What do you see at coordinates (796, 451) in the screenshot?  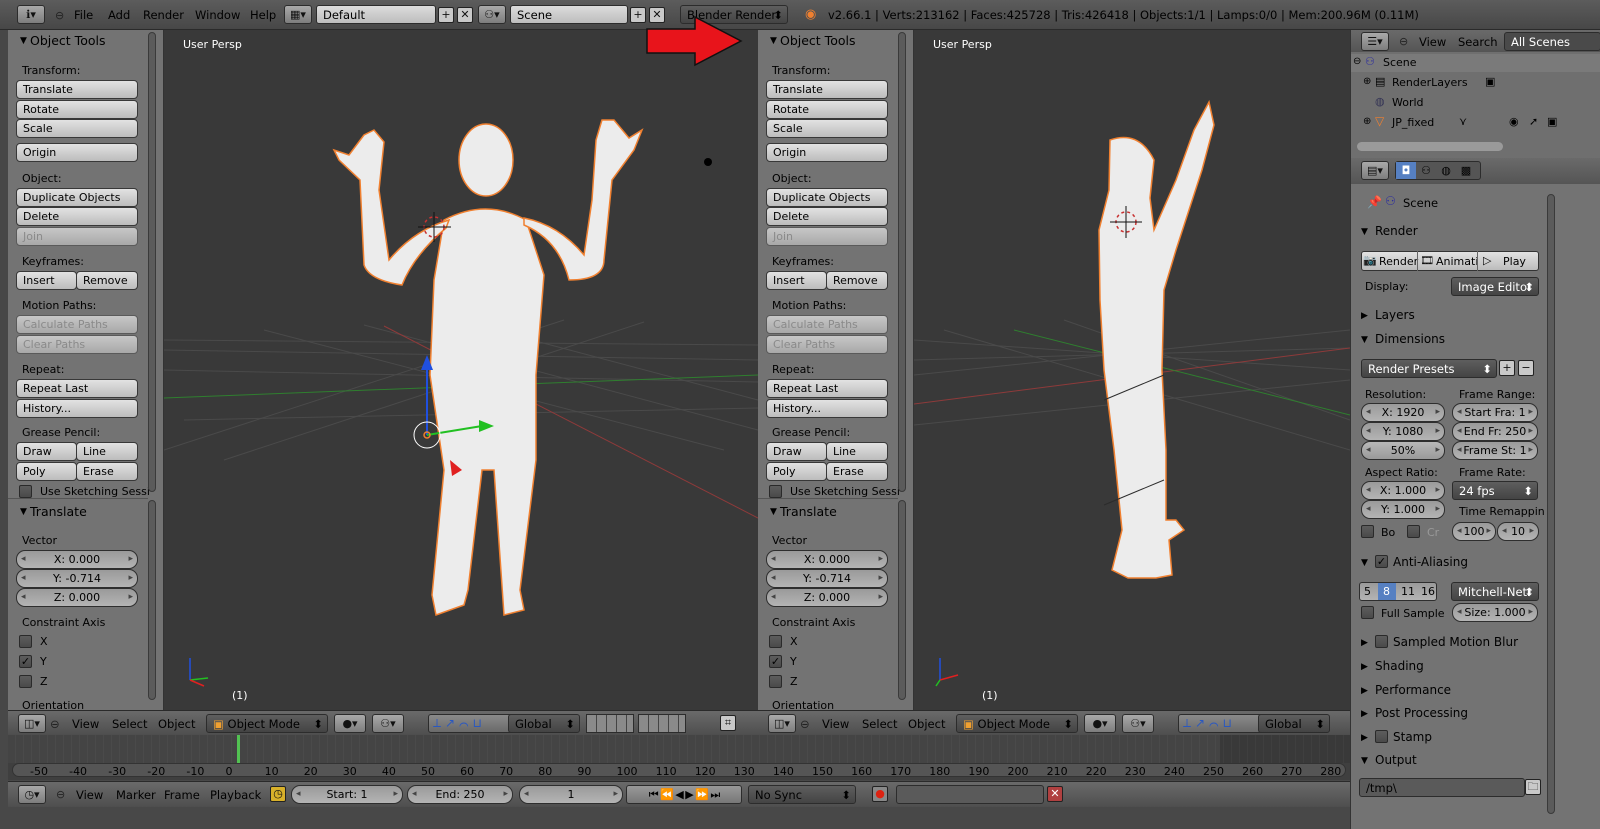 I see `right-grease-draw-button: Draw` at bounding box center [796, 451].